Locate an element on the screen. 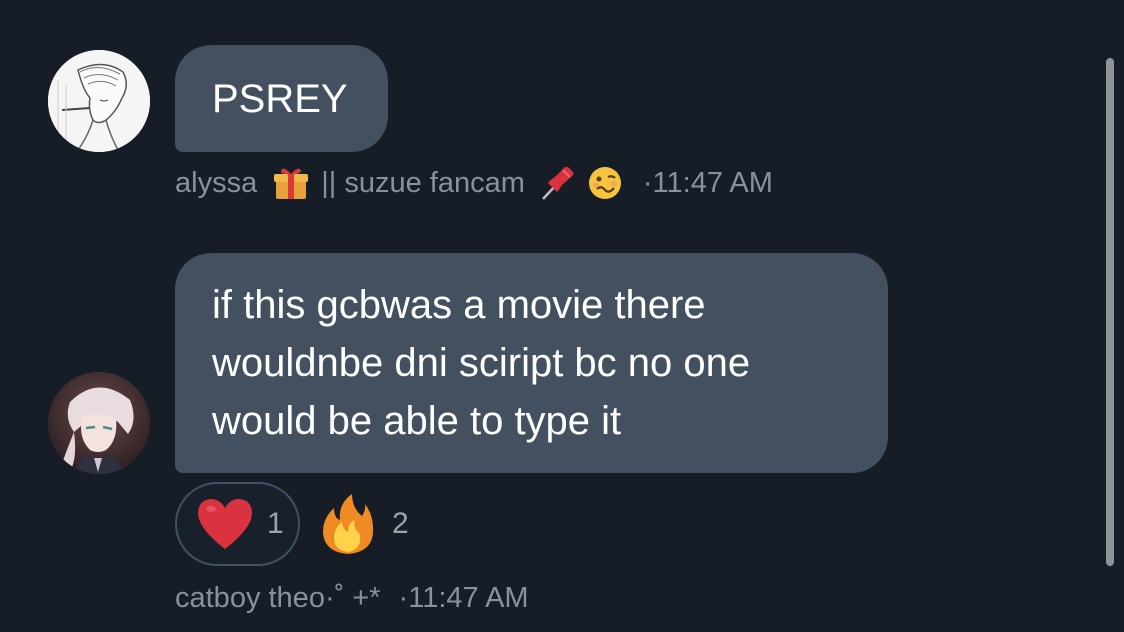  woozy-face-icon is located at coordinates (605, 183).